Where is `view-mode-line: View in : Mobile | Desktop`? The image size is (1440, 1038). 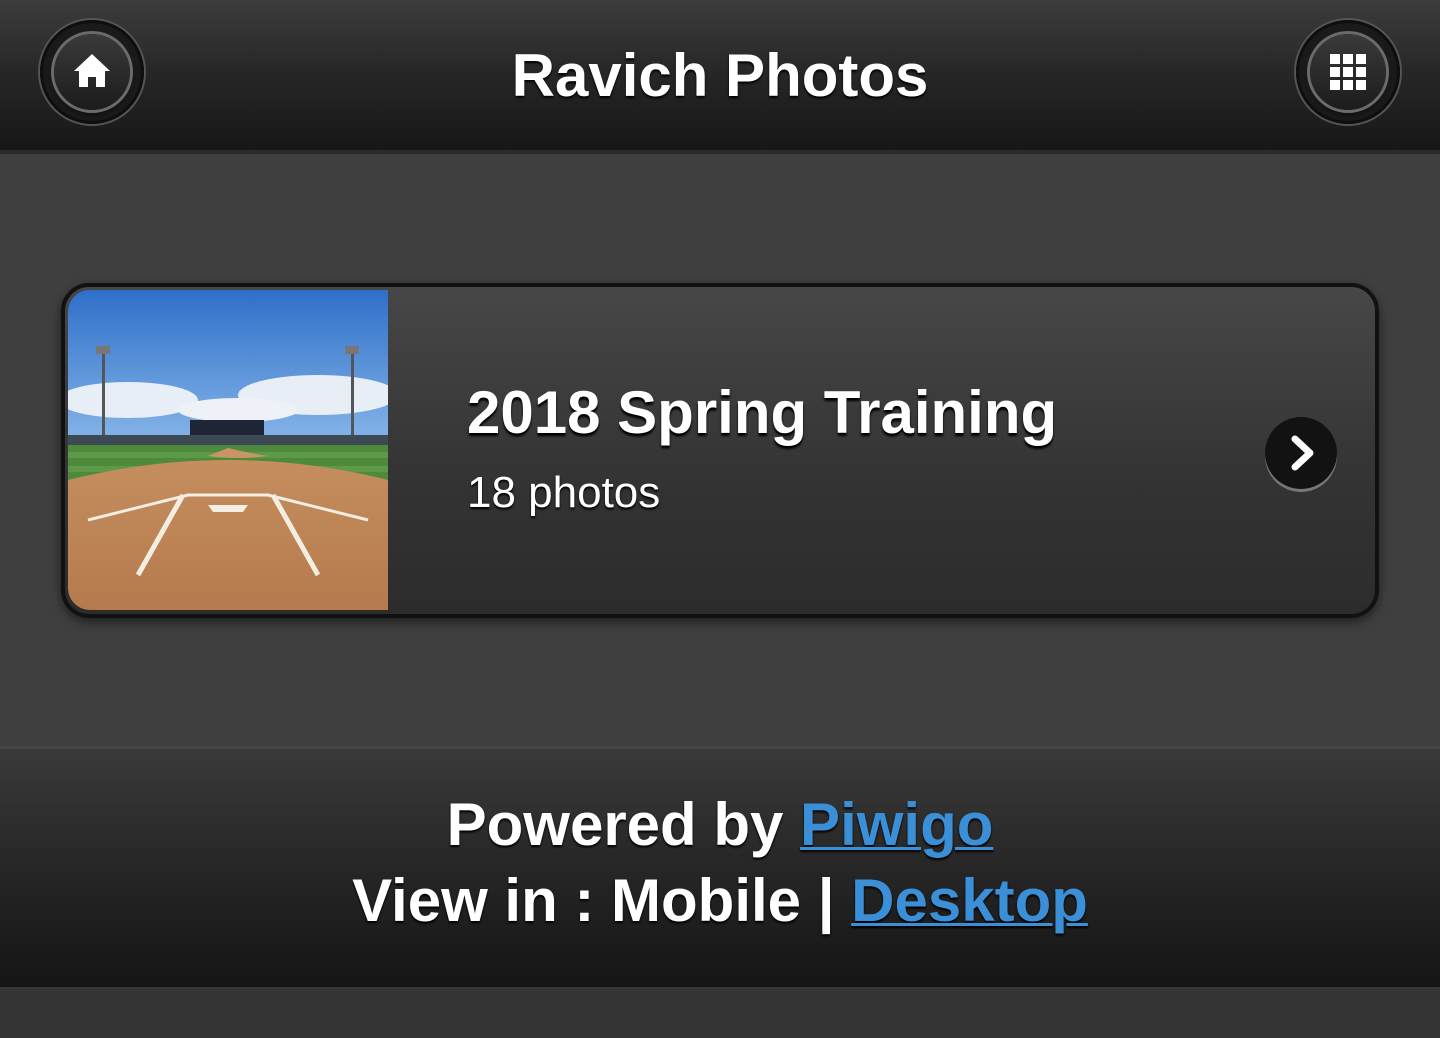
view-mode-line: View in : Mobile | Desktop is located at coordinates (720, 901).